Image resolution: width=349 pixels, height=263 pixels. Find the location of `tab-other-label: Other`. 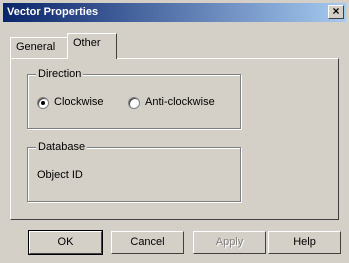

tab-other-label: Other is located at coordinates (87, 43).